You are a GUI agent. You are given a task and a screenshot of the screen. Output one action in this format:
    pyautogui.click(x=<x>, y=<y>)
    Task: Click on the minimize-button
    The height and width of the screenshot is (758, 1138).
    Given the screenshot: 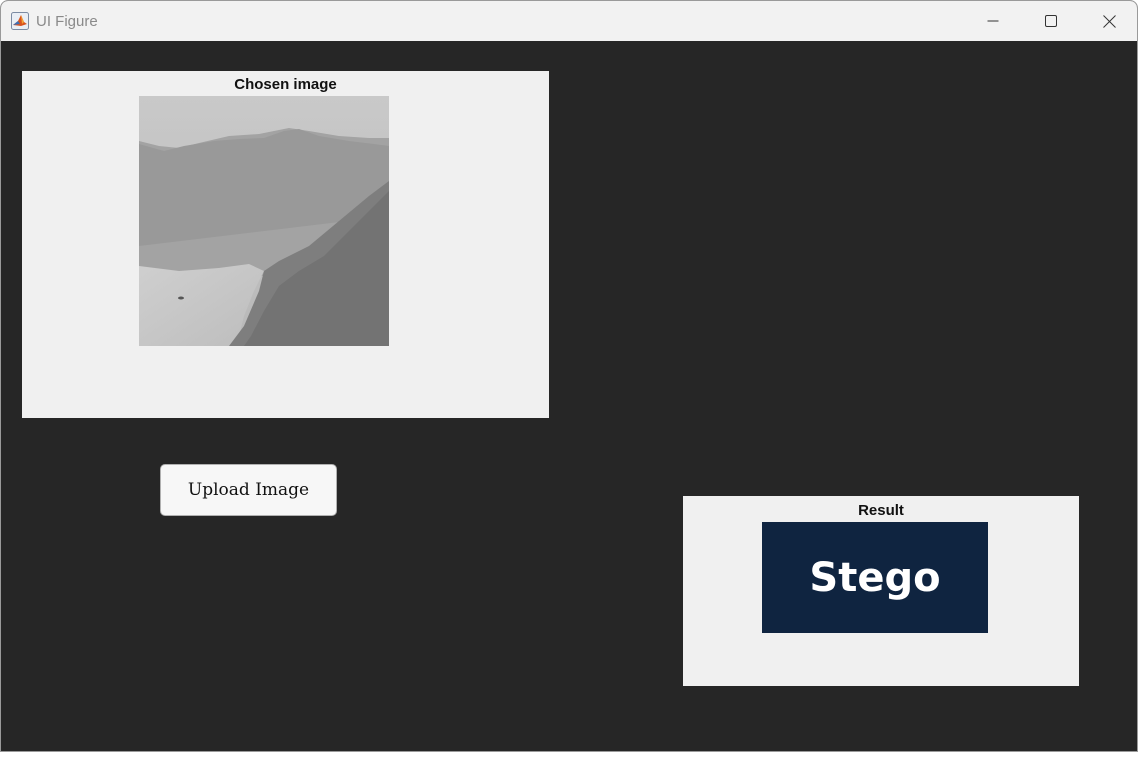 What is the action you would take?
    pyautogui.click(x=993, y=21)
    